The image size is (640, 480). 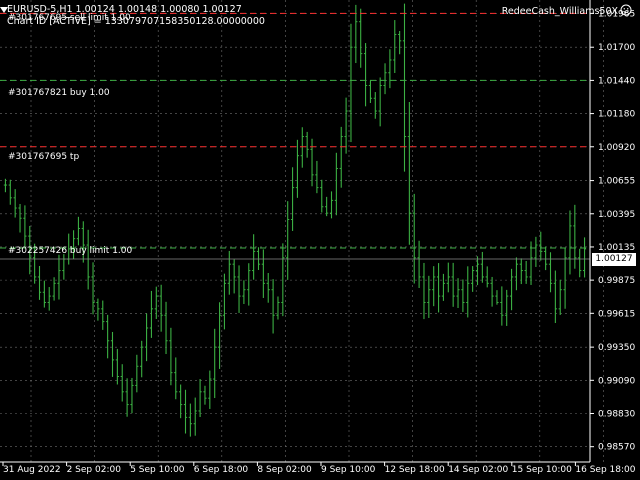 I want to click on current-price-tag: 1.00127, so click(x=614, y=259).